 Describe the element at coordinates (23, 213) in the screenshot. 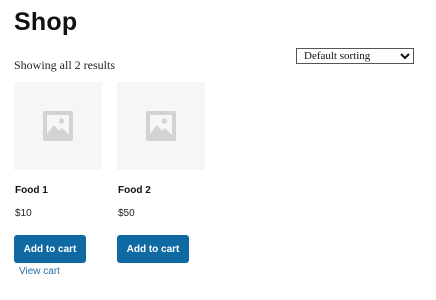

I see `product-price: $10` at that location.